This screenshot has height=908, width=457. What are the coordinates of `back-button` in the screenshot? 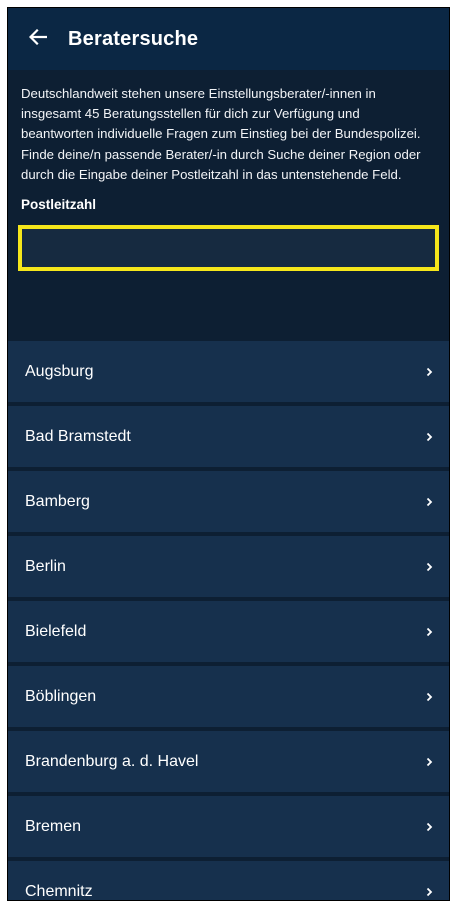 It's located at (38, 39).